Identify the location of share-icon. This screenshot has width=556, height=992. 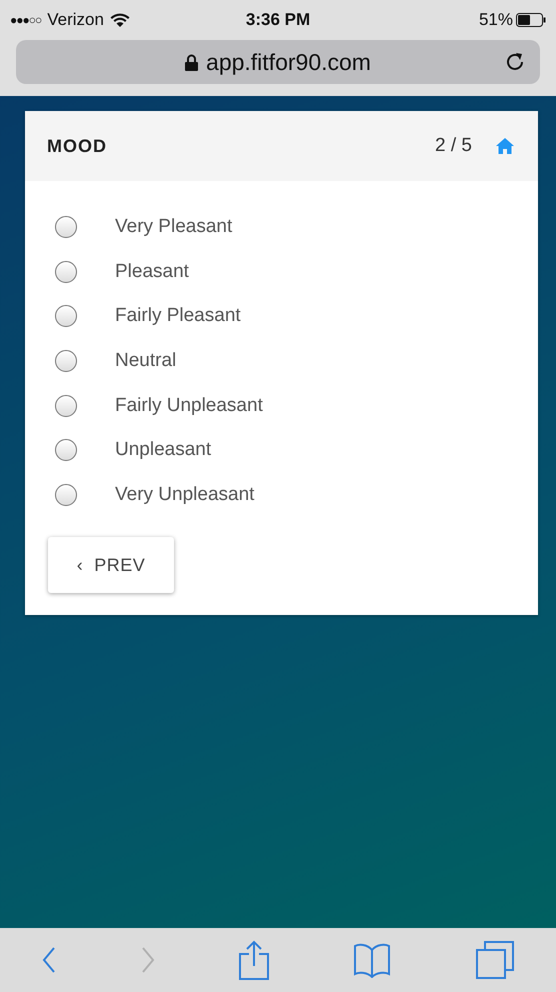
(253, 960).